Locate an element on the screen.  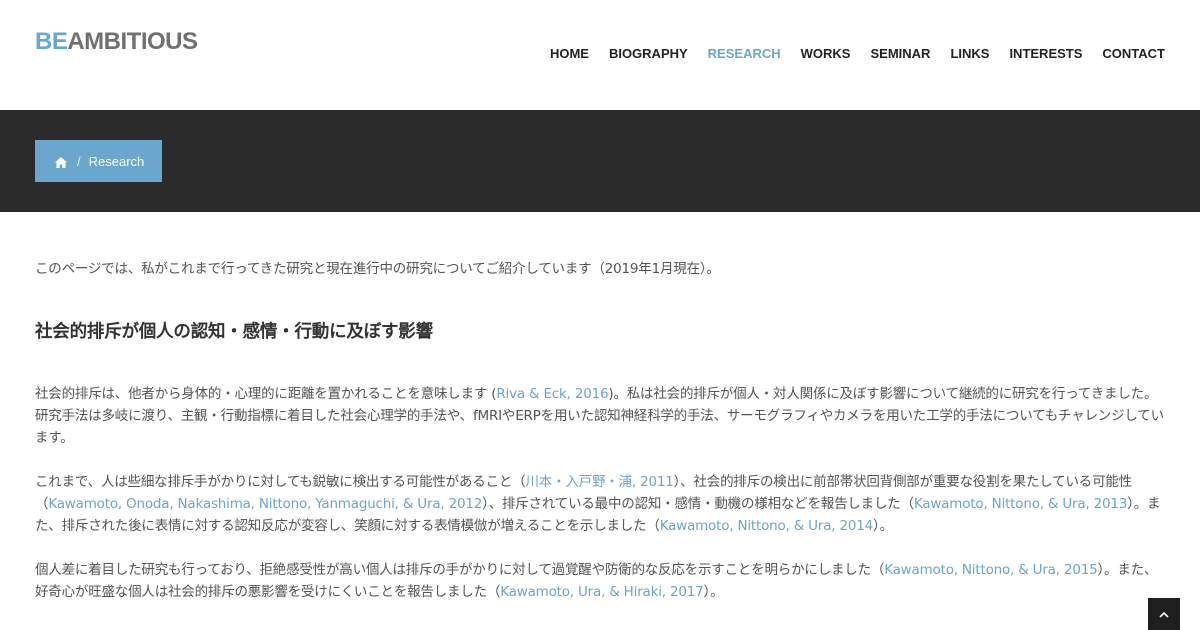
section-title: 社会的排斥が個人の認知・感情・行動に及ぼす影響 is located at coordinates (234, 332).